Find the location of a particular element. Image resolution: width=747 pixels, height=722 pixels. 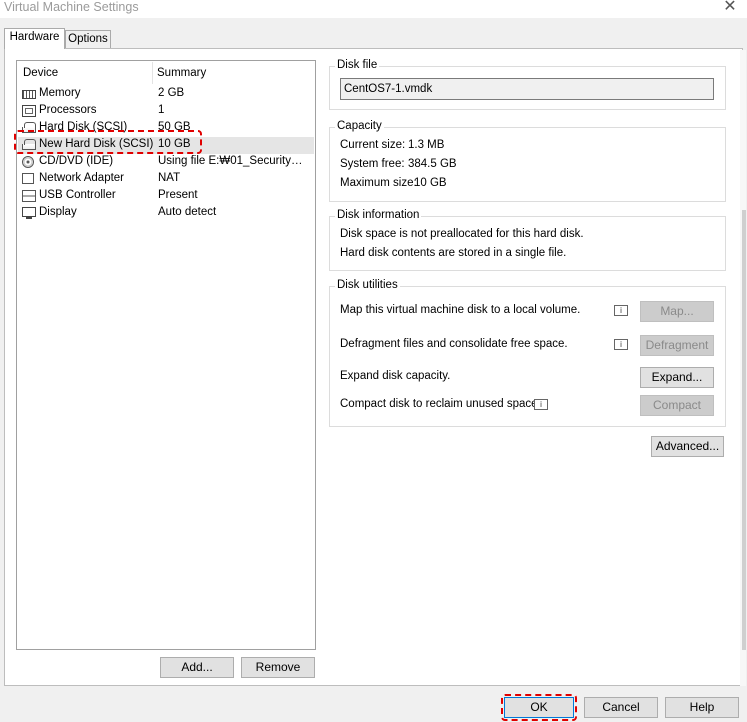

device-summary: Present is located at coordinates (178, 195).